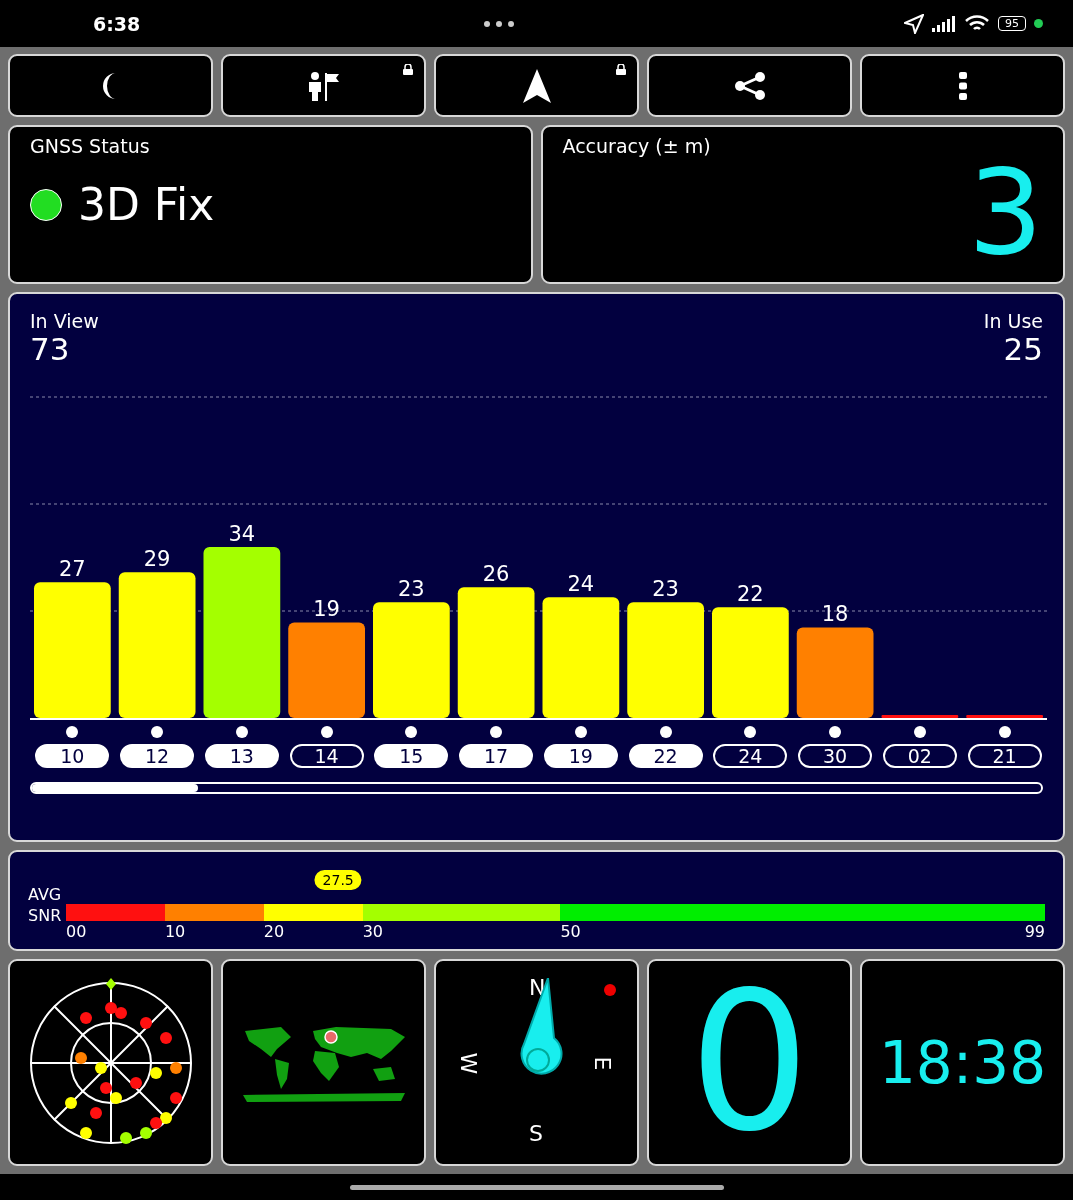 The width and height of the screenshot is (1073, 1200). Describe the element at coordinates (175, 932) in the screenshot. I see `scale-tick: 10` at that location.